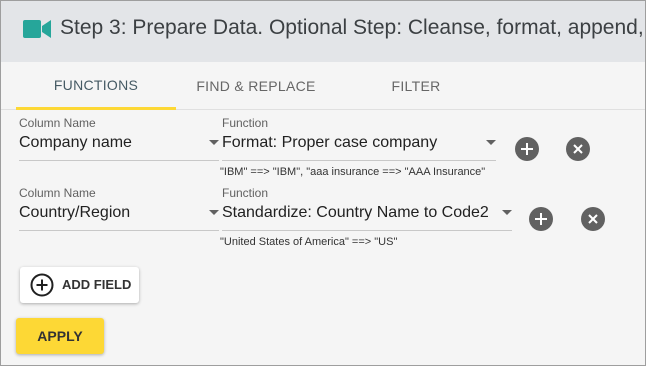  I want to click on column-name-value: Company name, so click(75, 142).